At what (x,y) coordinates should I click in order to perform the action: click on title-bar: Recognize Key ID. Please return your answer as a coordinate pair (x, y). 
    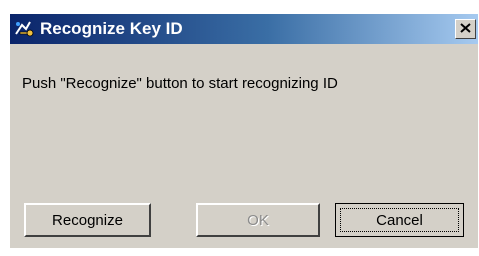
    Looking at the image, I should click on (244, 29).